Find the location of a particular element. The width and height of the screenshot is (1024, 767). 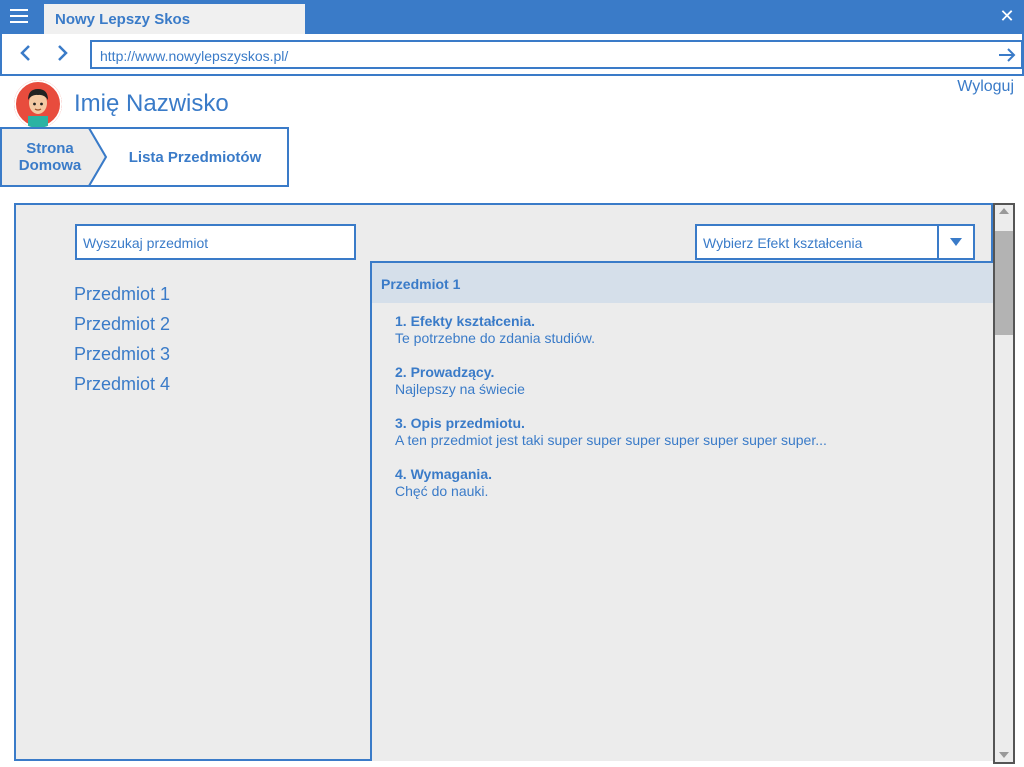

avatar is located at coordinates (38, 104).